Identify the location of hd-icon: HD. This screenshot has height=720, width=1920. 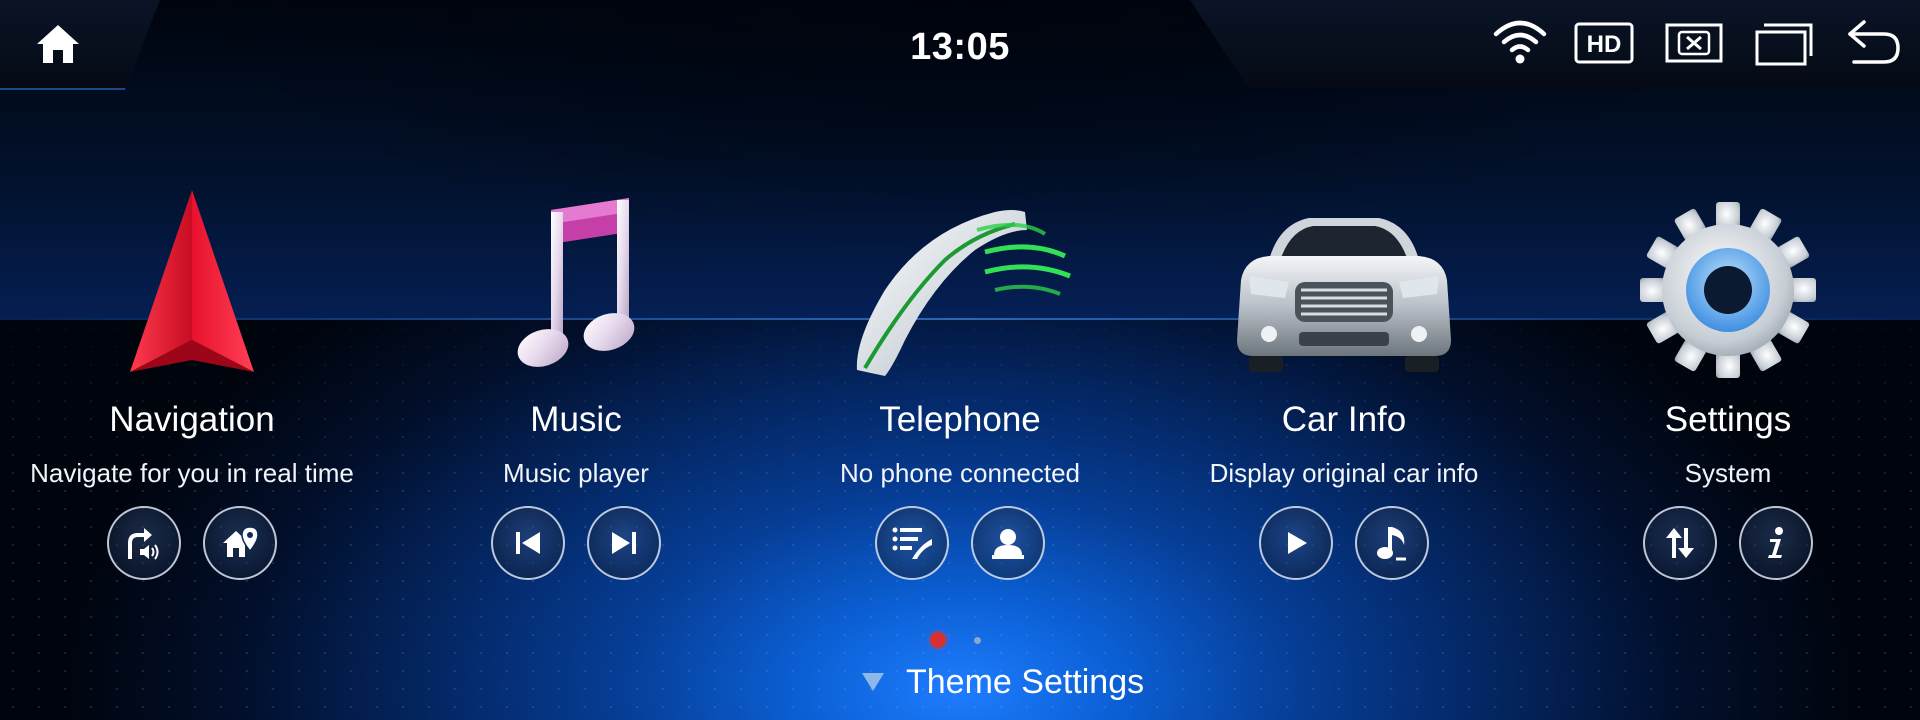
(1604, 45).